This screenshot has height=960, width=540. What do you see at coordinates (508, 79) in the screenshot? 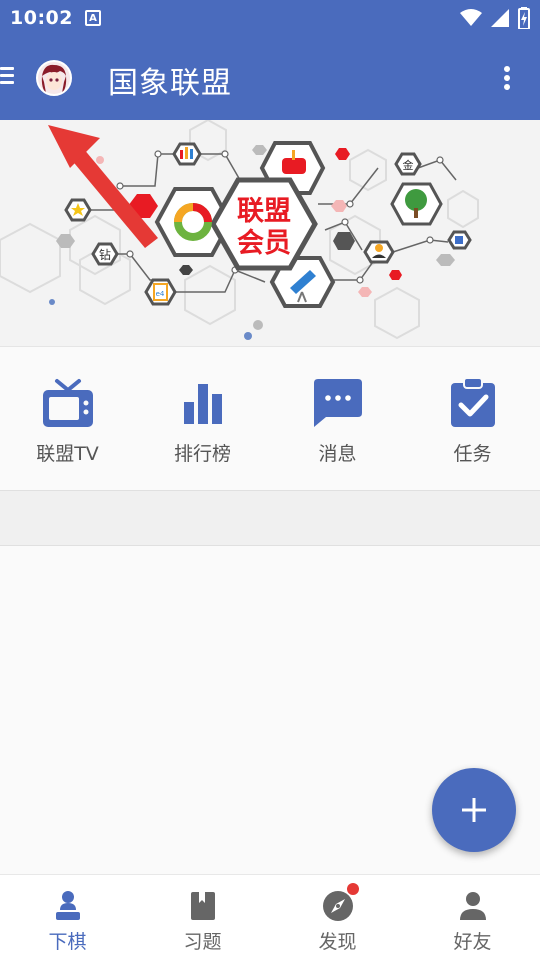
I see `more-vert-icon` at bounding box center [508, 79].